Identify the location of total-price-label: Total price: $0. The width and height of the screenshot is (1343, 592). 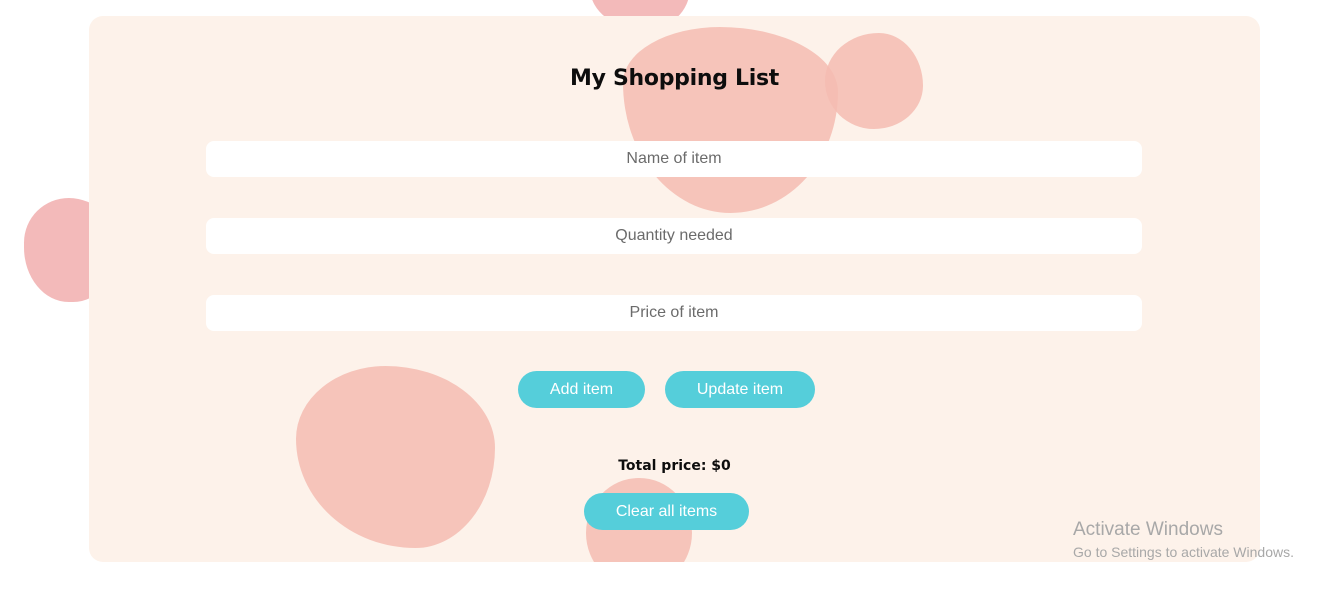
(674, 466).